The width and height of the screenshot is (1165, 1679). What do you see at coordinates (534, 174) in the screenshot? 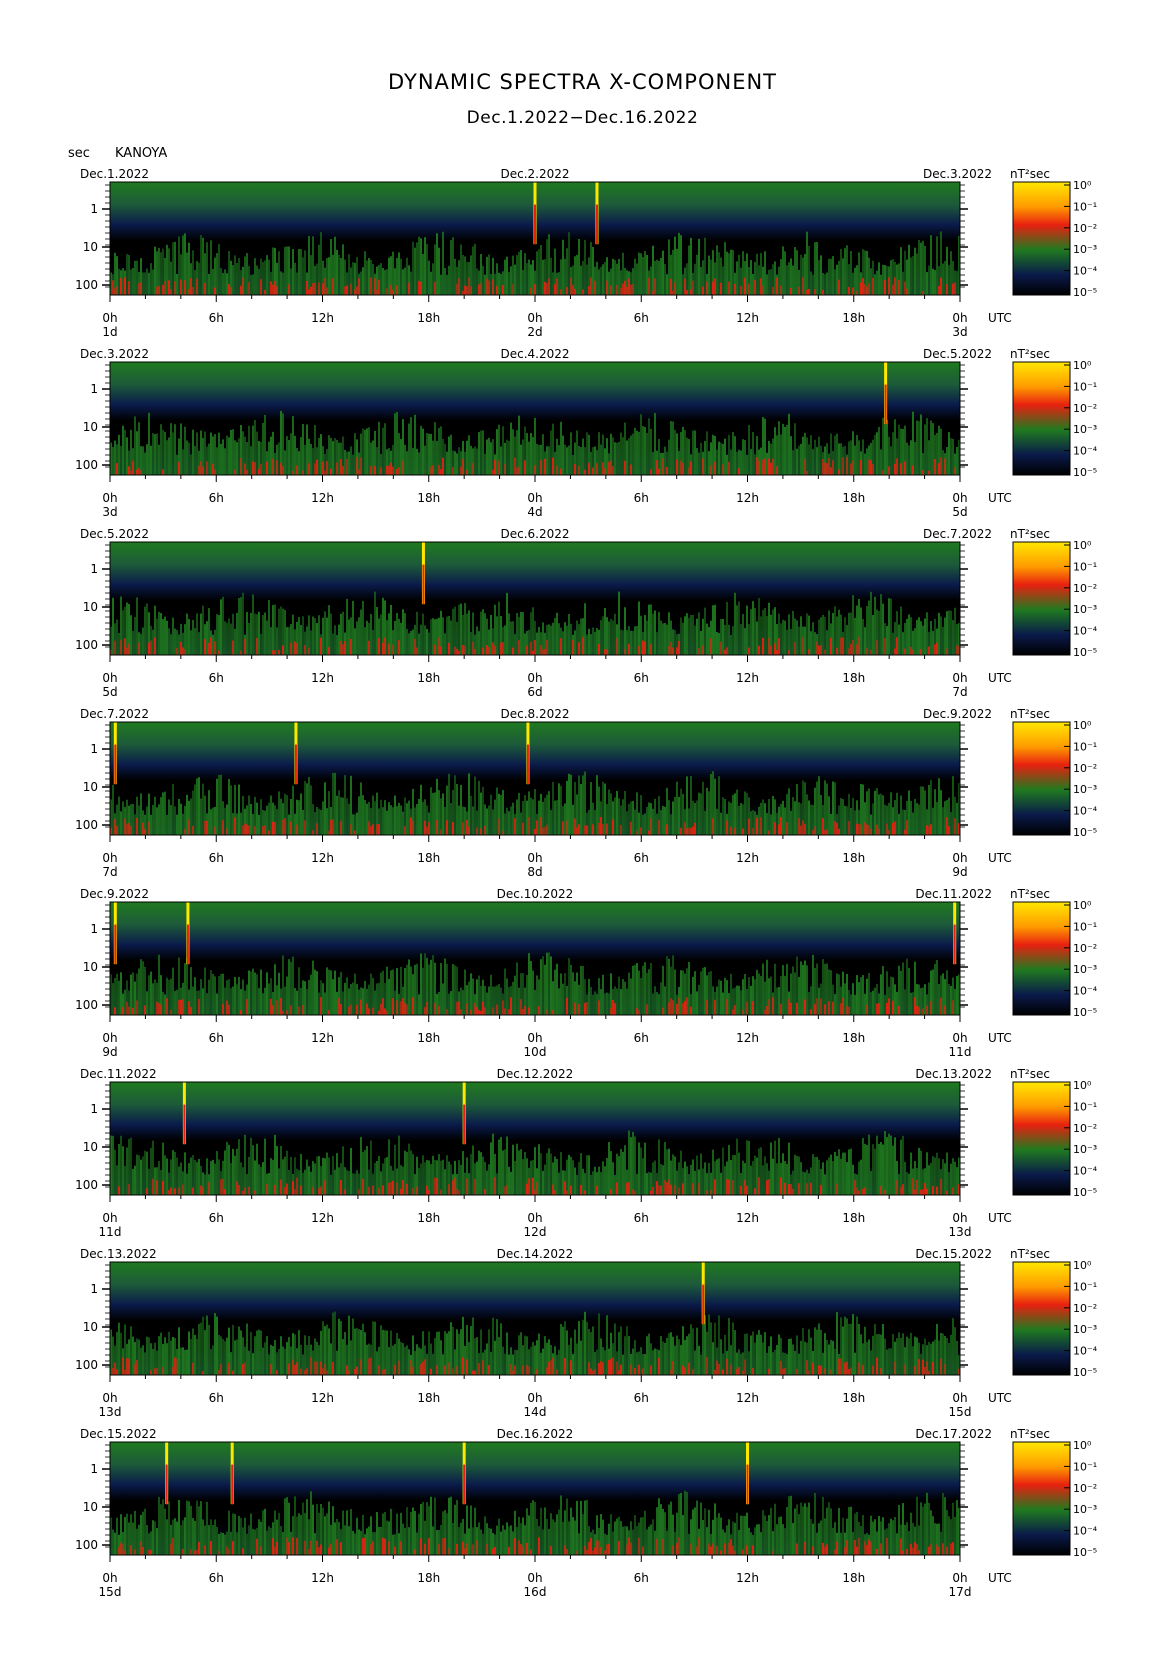
I see `date-label-mid: Dec.2.2022` at bounding box center [534, 174].